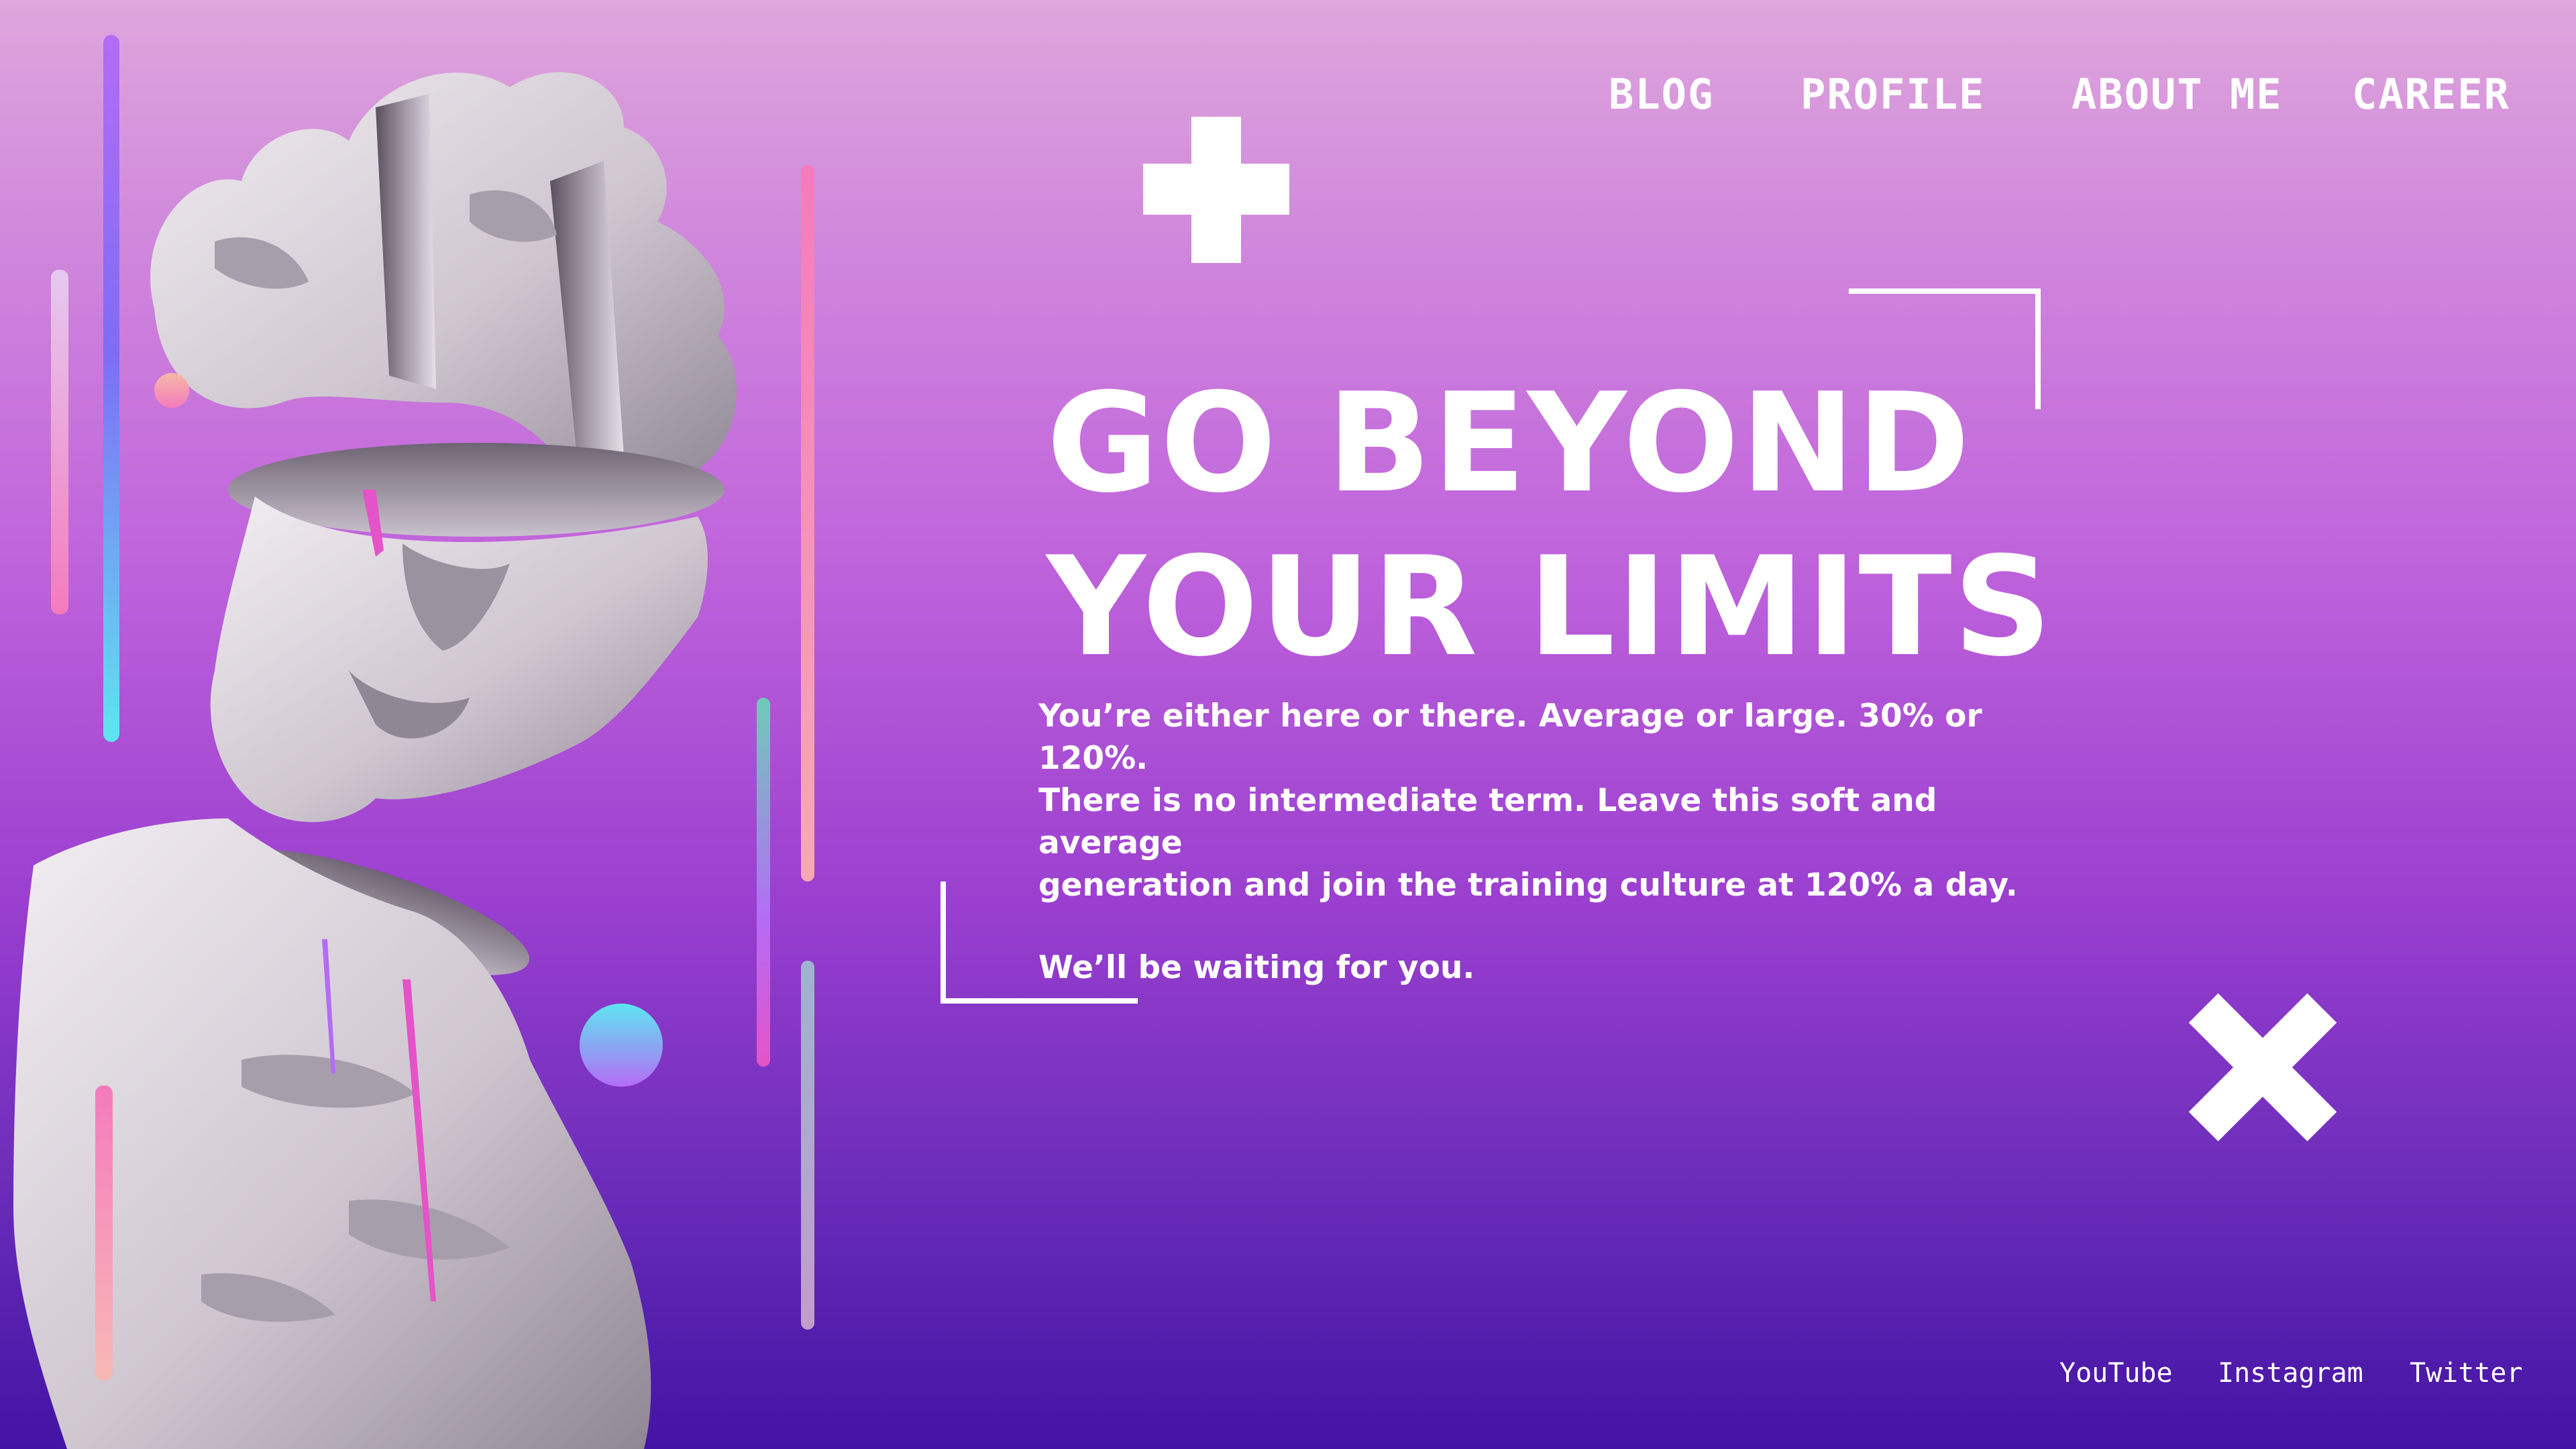 This screenshot has width=2576, height=1449. Describe the element at coordinates (2116, 1373) in the screenshot. I see `social-link-youtube: YouTube` at that location.